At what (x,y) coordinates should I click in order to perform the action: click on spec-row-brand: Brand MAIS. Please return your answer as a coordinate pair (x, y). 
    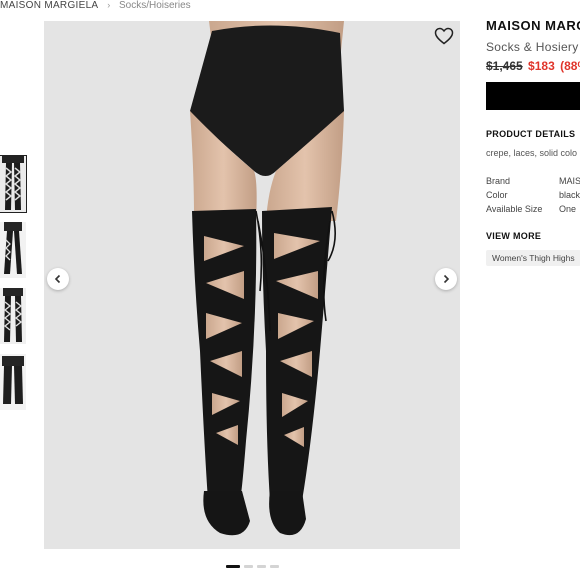
    Looking at the image, I should click on (533, 183).